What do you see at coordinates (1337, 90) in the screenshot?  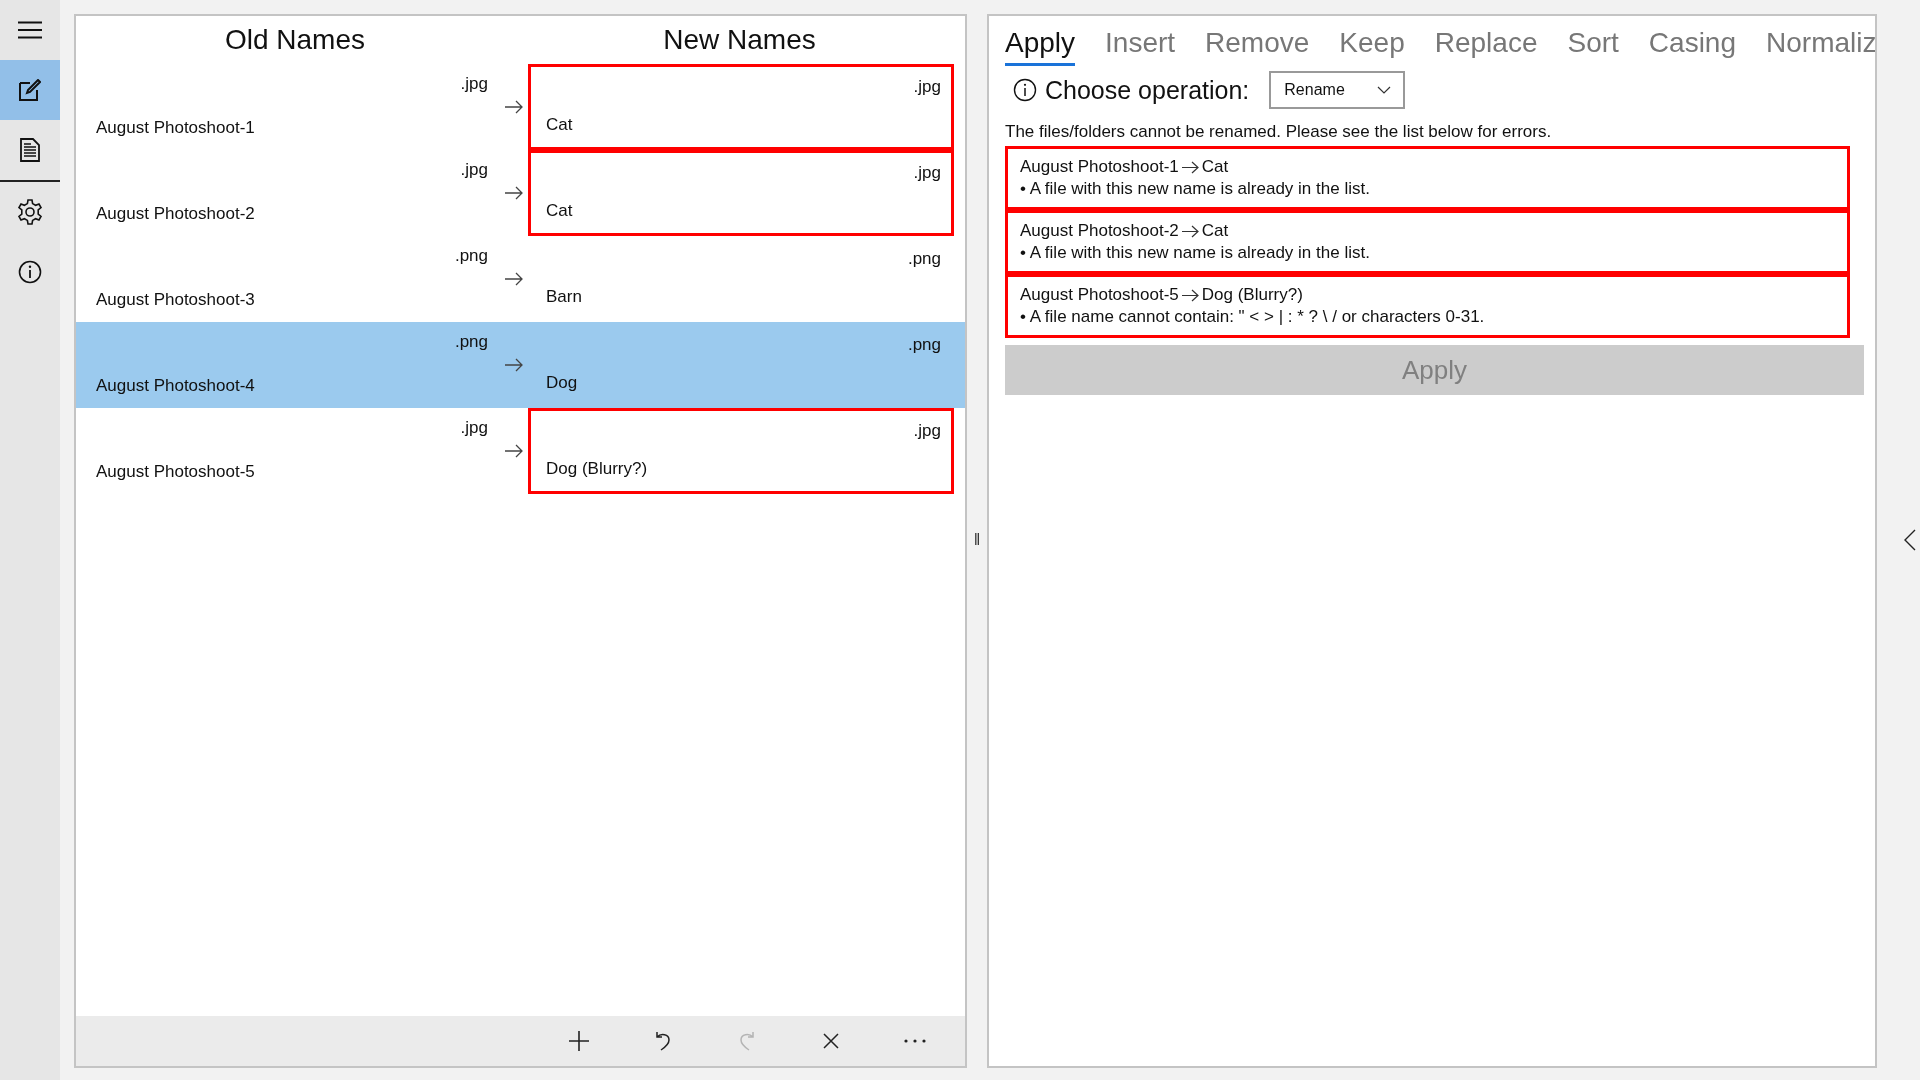 I see `operation-dropdown: Rename` at bounding box center [1337, 90].